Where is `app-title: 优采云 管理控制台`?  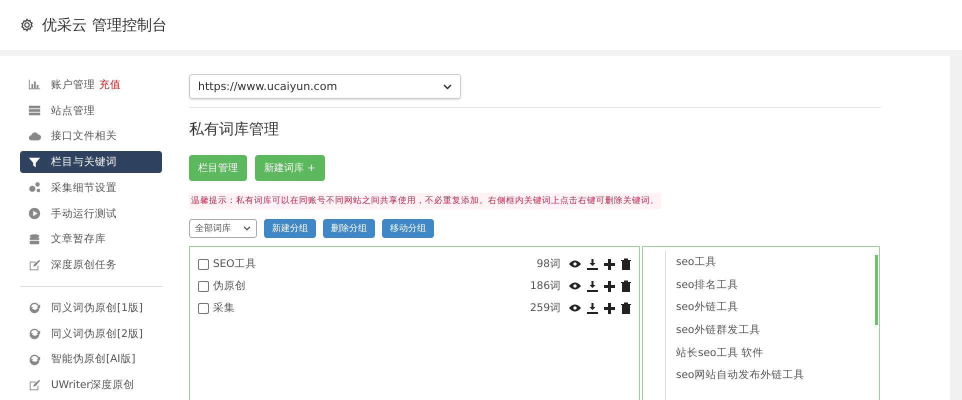
app-title: 优采云 管理控制台 is located at coordinates (104, 25).